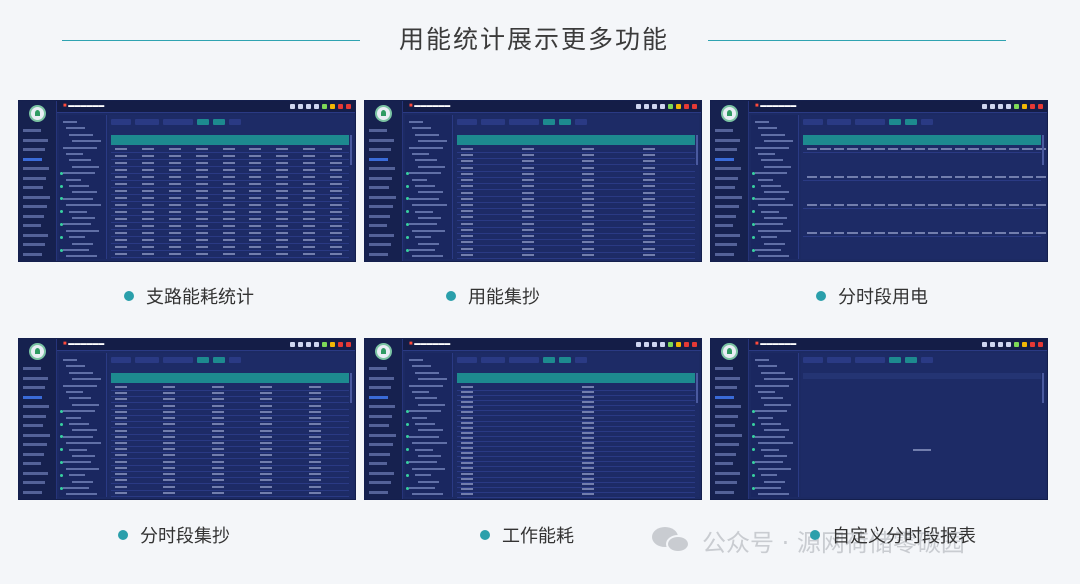 This screenshot has width=1080, height=584. I want to click on page-header: 用能统计展示更多功能, so click(540, 42).